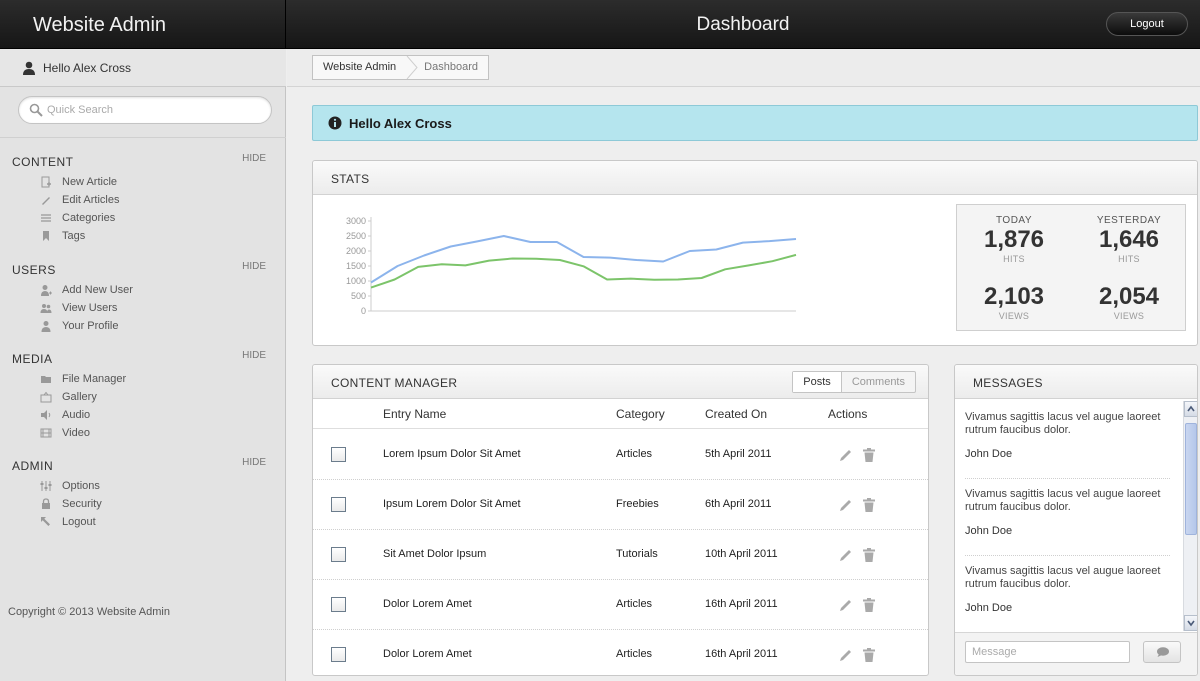  Describe the element at coordinates (143, 504) in the screenshot. I see `sidebar-item-security: Security` at that location.